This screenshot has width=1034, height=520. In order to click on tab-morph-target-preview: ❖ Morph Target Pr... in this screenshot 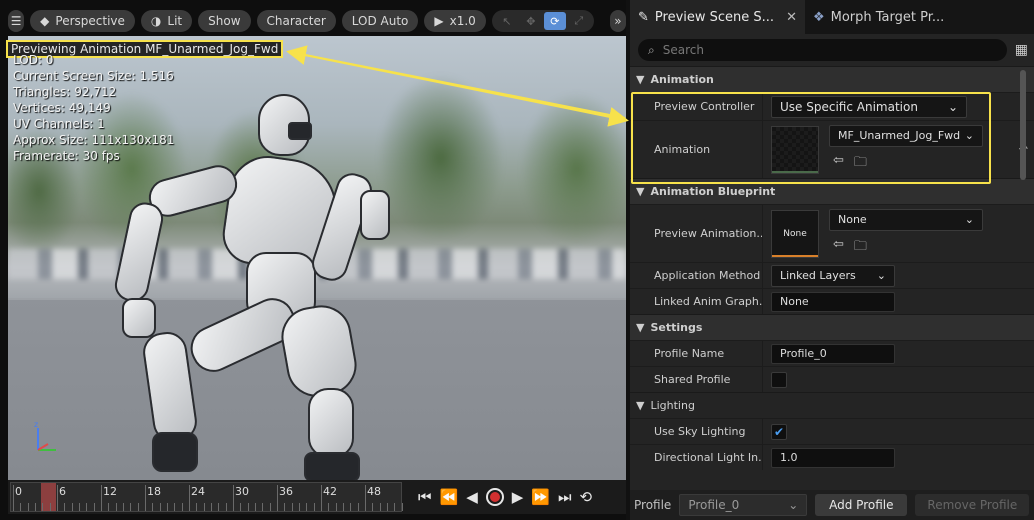, I will do `click(878, 17)`.